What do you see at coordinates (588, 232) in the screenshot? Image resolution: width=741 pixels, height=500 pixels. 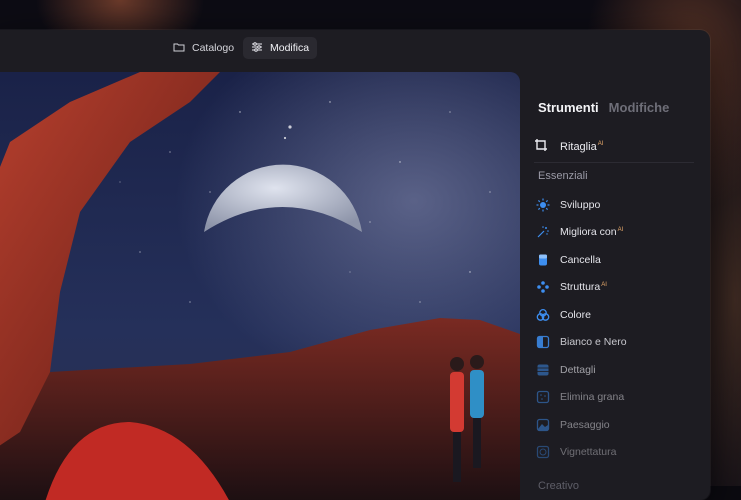 I see `tool-label: Migliora con` at bounding box center [588, 232].